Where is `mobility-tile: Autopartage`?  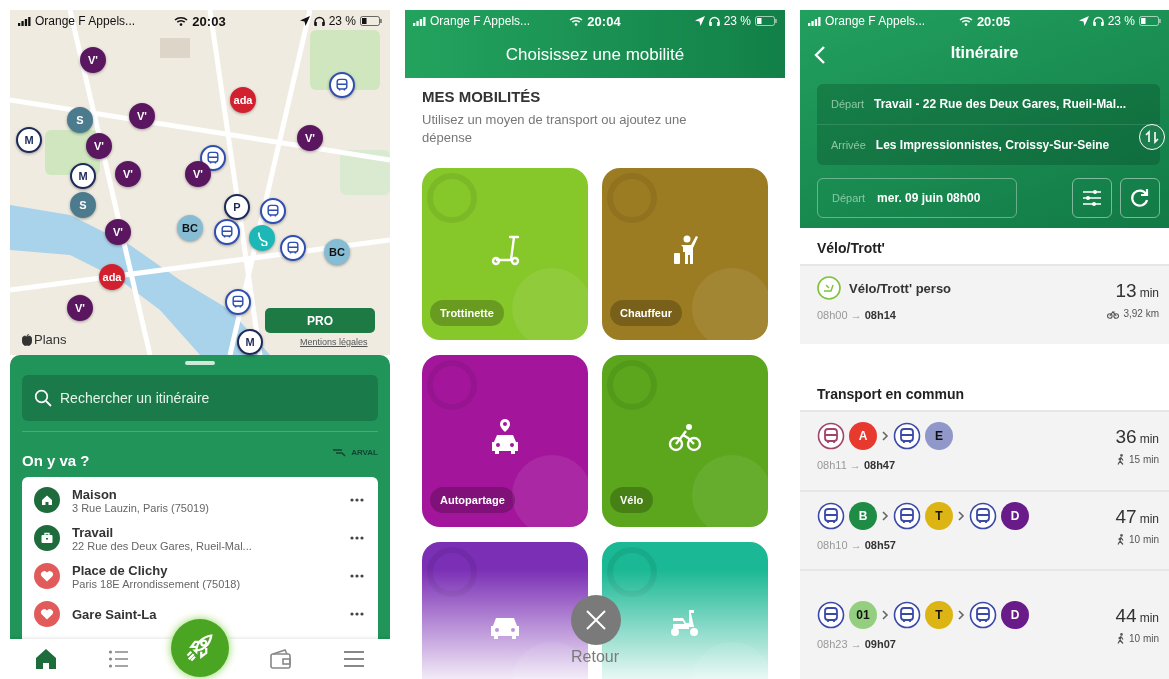
mobility-tile: Autopartage is located at coordinates (505, 441).